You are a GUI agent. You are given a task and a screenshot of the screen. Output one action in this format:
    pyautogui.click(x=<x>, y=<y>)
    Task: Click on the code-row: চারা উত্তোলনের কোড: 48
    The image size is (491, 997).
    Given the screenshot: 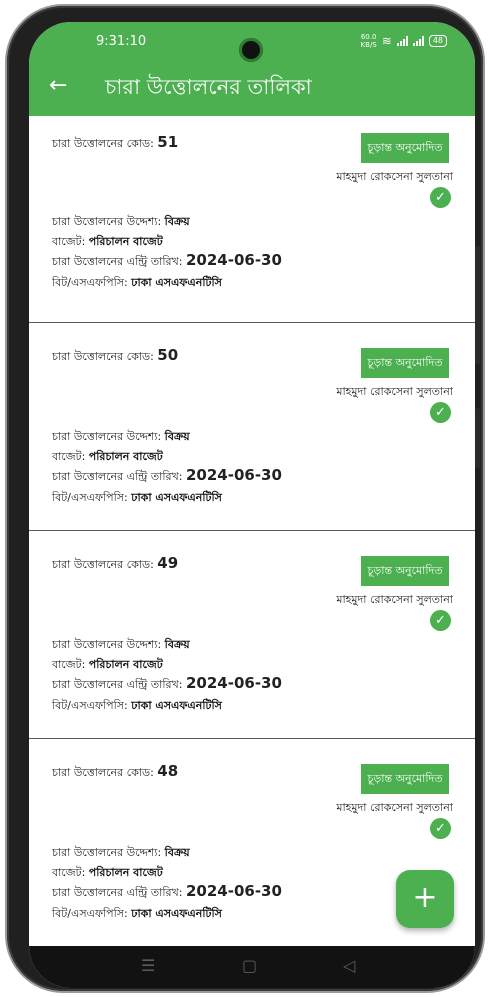 What is the action you would take?
    pyautogui.click(x=115, y=771)
    